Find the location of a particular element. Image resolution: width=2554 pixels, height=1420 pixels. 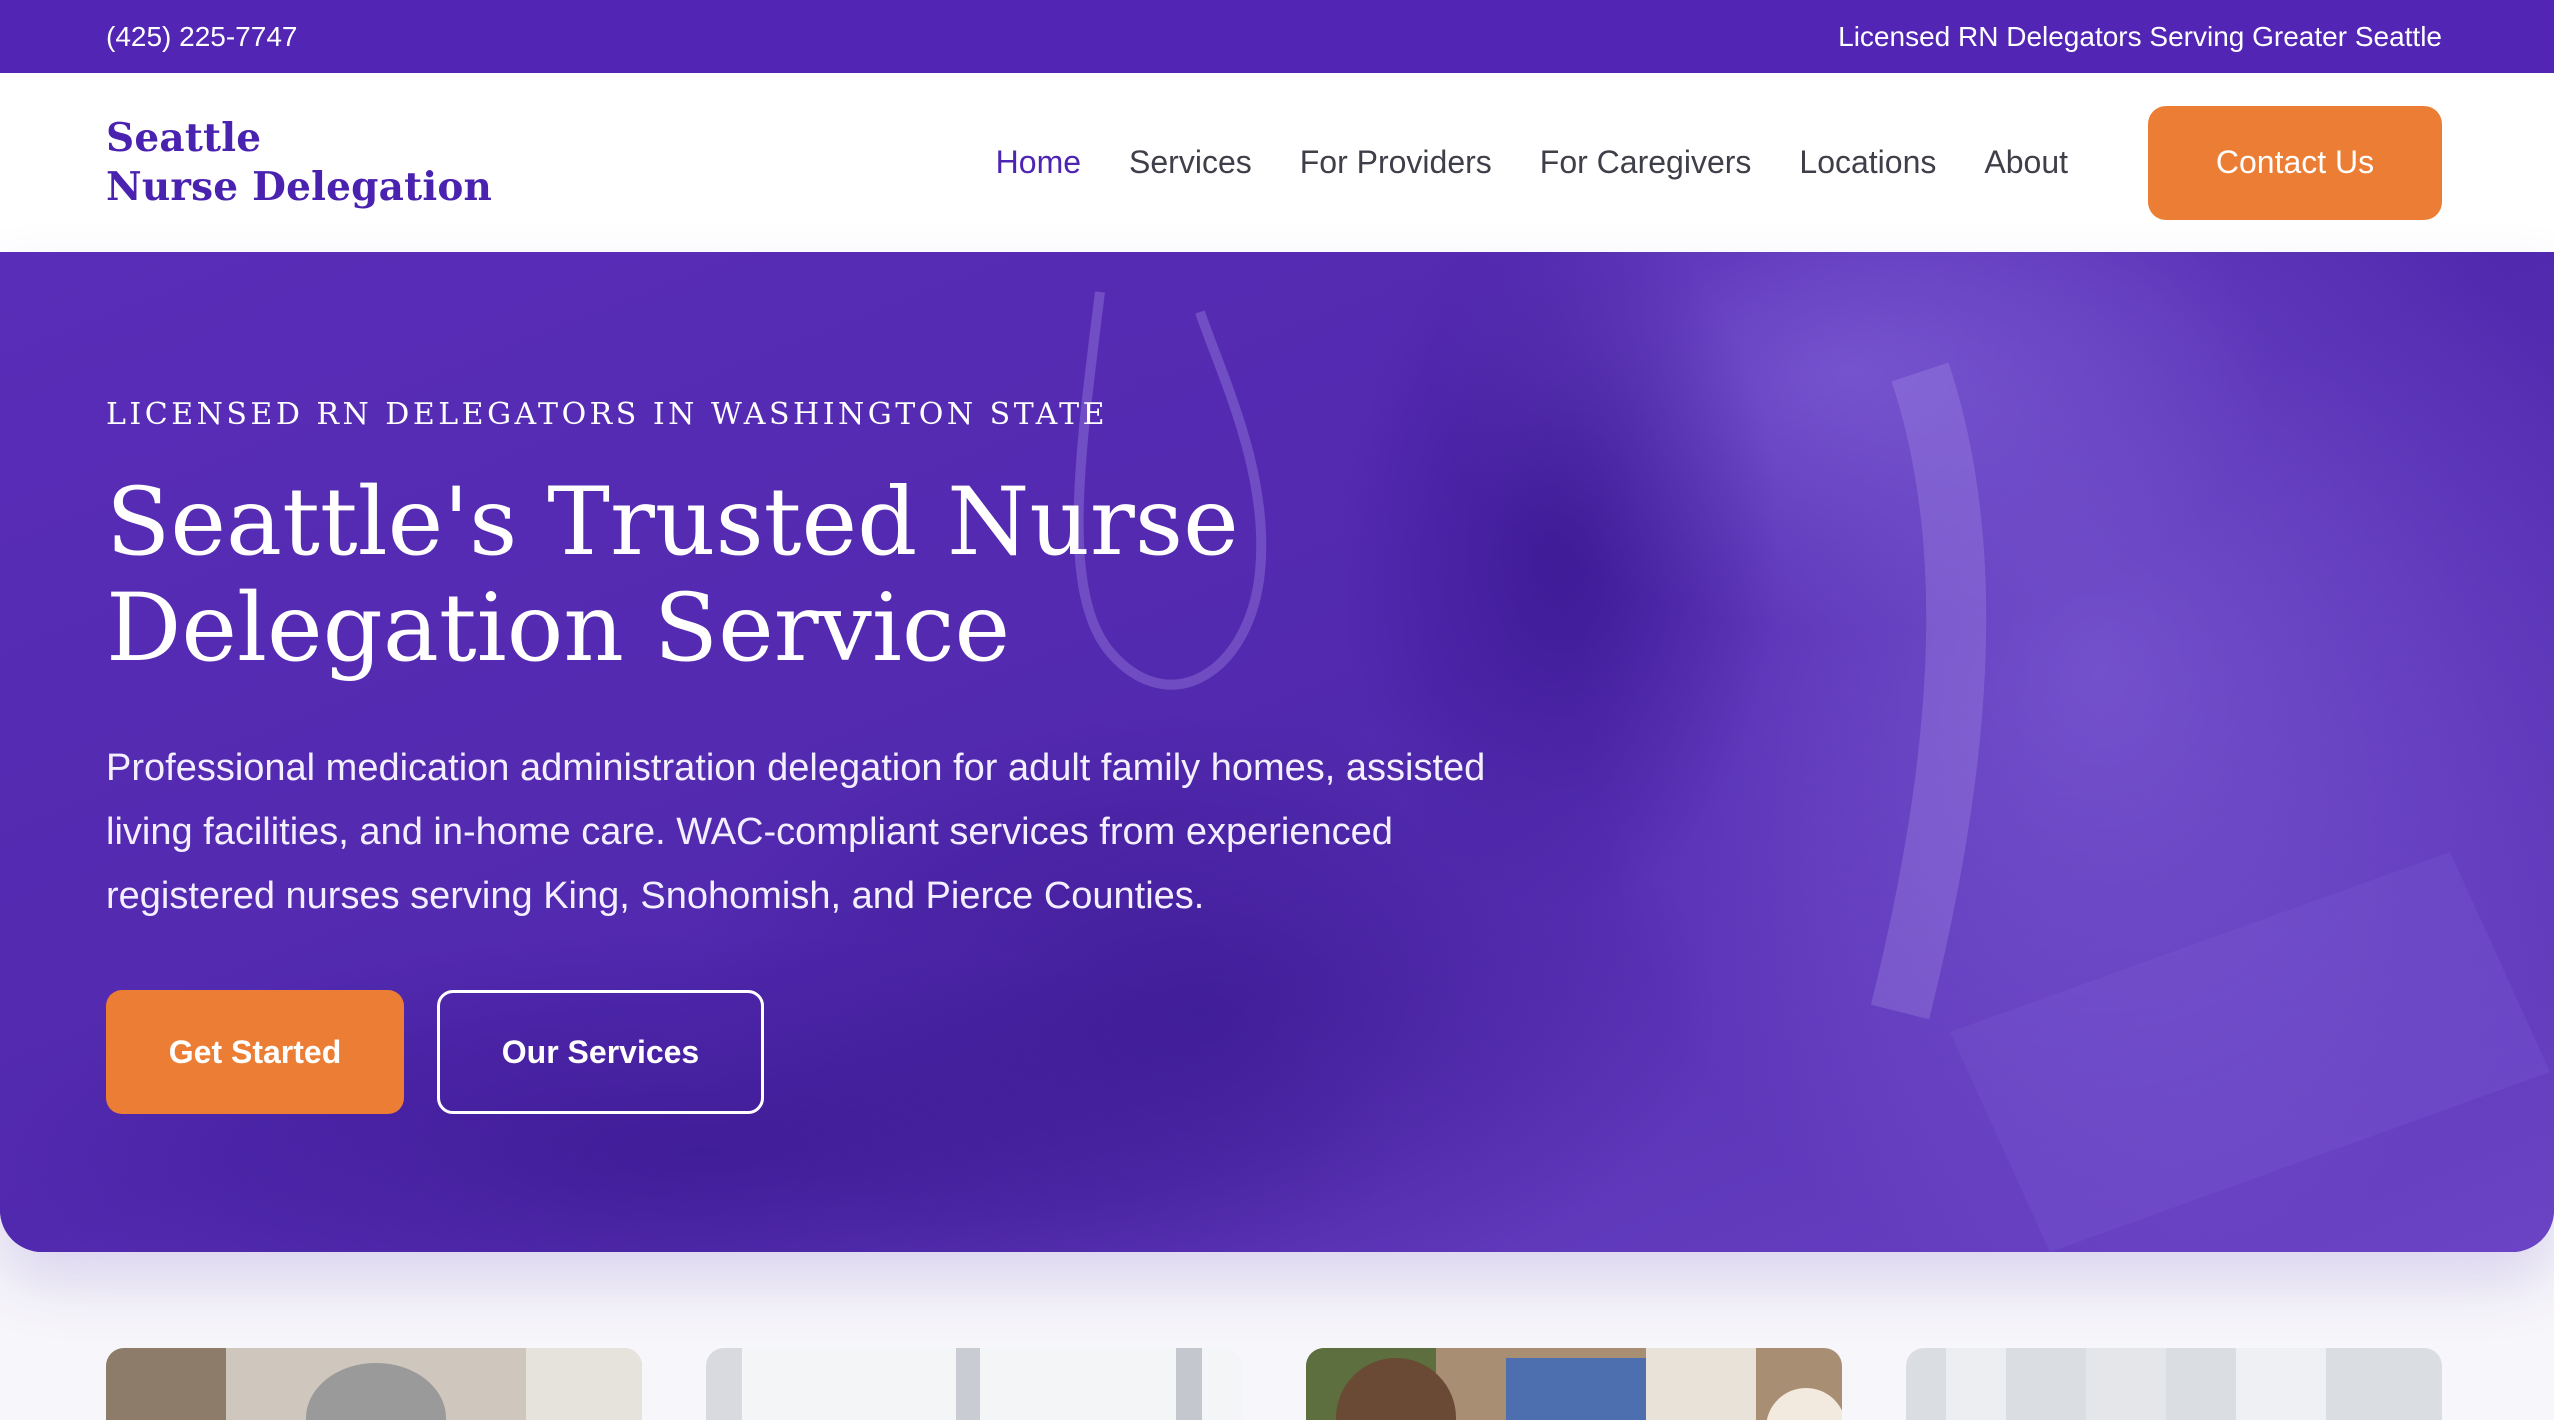

phone-link: (425) 225-7747 is located at coordinates (201, 37).